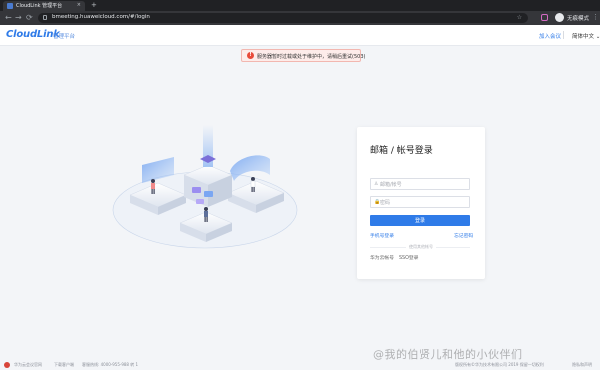 The height and width of the screenshot is (370, 600). Describe the element at coordinates (300, 35) in the screenshot. I see `app-header: CloudLink 管理平台 加入会议 简体中文 ⌄` at that location.